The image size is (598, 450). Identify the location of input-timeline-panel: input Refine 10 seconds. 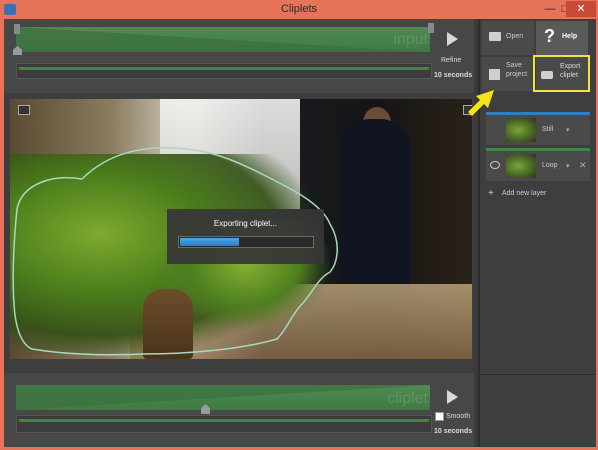
(239, 56).